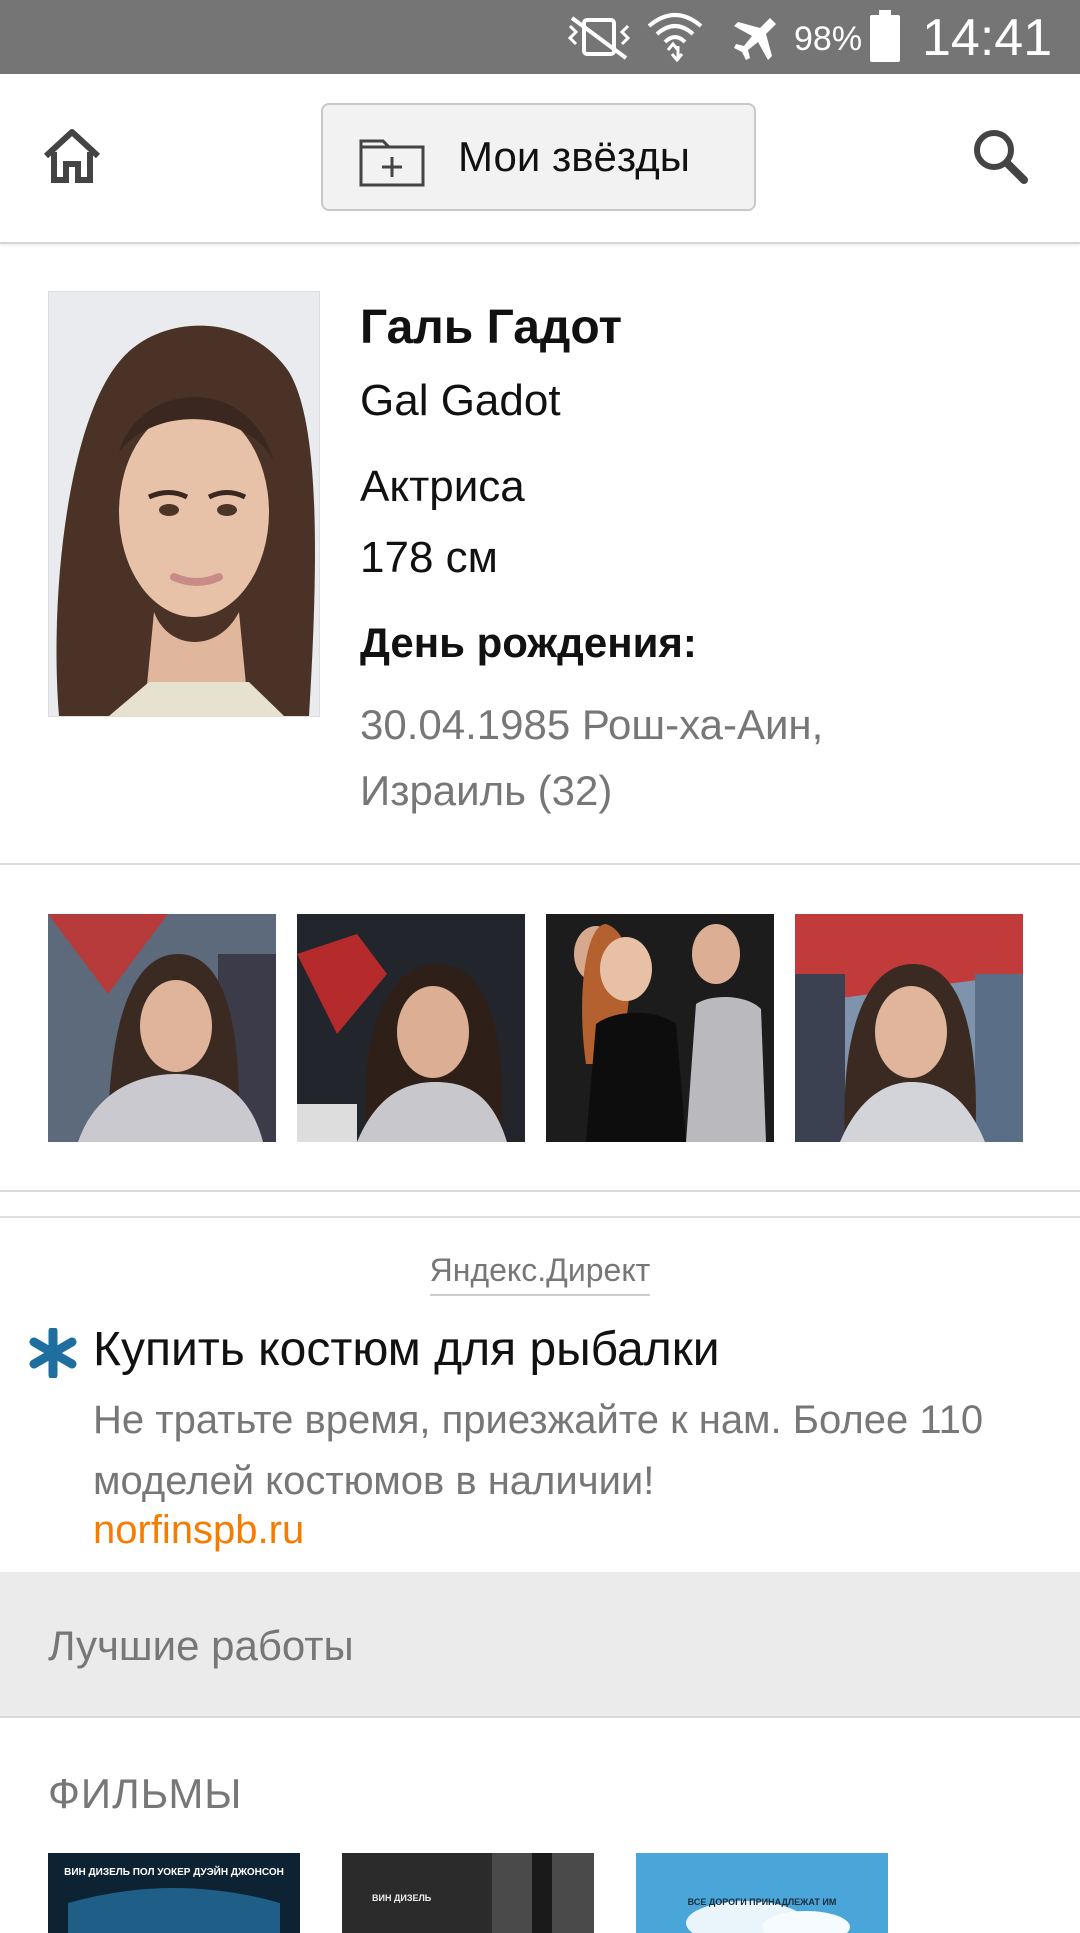 The image size is (1080, 1933). Describe the element at coordinates (174, 1872) in the screenshot. I see `poster-credits: ВИН ДИЗЕЛЬ ПОЛ УОКЕР ДУЭЙН ДЖОНСОН` at that location.